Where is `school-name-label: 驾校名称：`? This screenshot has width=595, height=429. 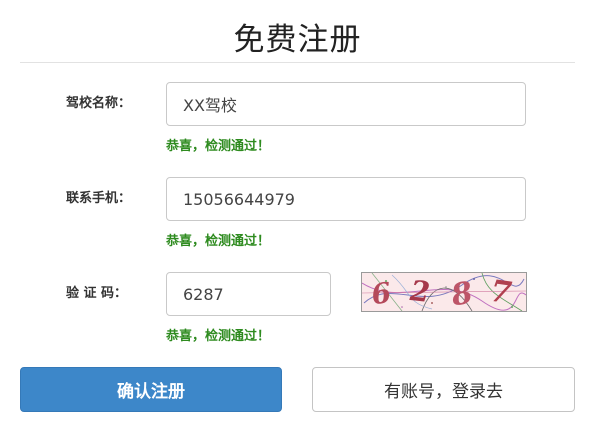 school-name-label: 驾校名称： is located at coordinates (99, 103).